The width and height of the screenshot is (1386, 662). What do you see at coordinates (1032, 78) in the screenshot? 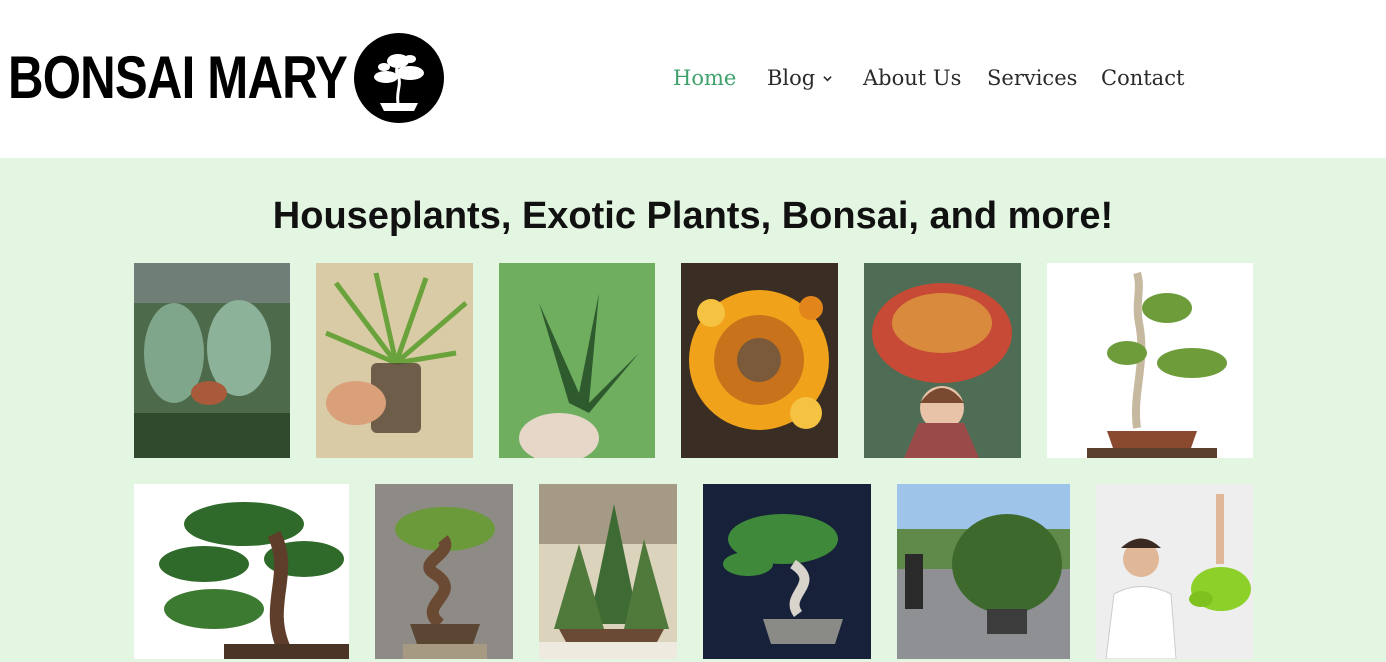
I see `nav-item-services: Services` at bounding box center [1032, 78].